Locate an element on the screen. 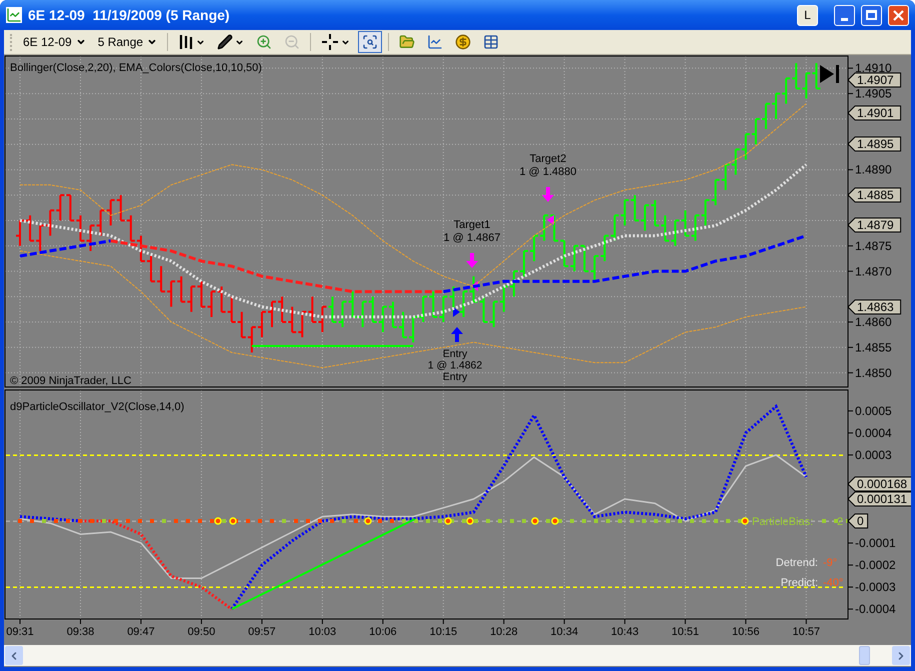 The height and width of the screenshot is (671, 915). scroll-right-button is located at coordinates (901, 655).